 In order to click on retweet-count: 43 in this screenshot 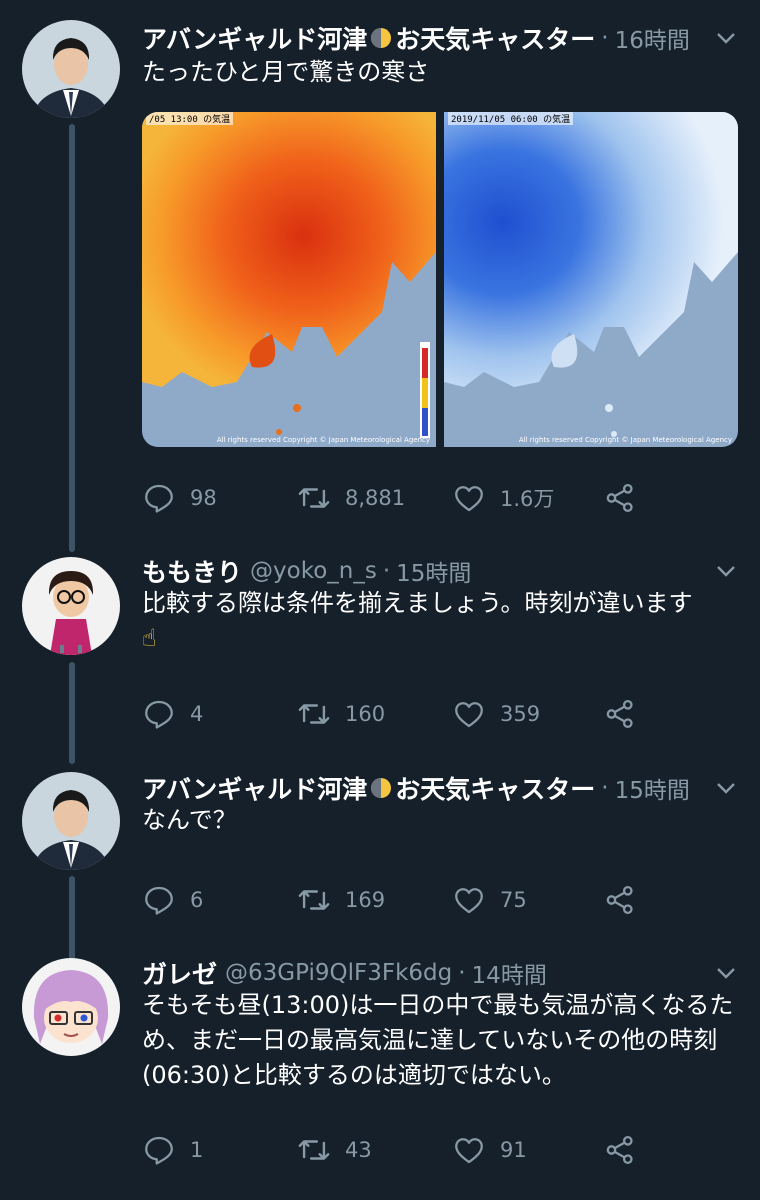, I will do `click(358, 1150)`.